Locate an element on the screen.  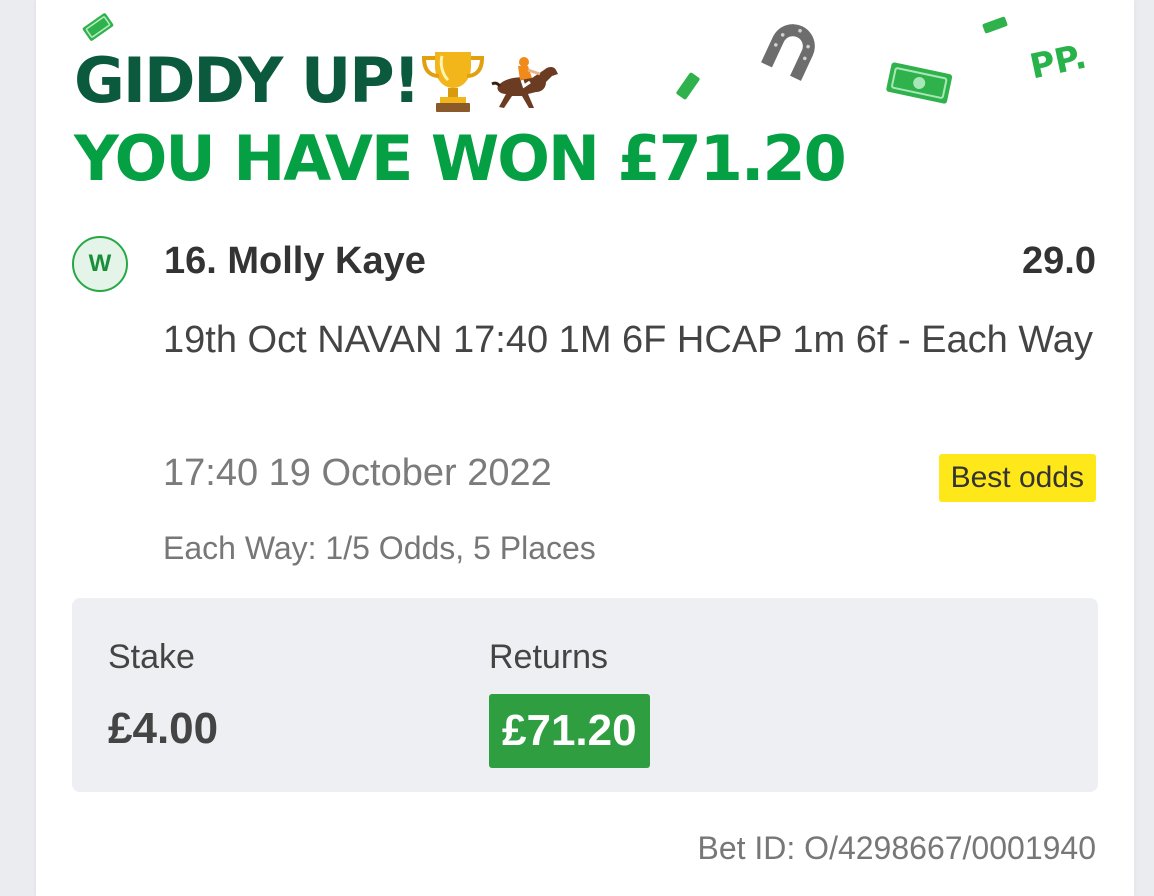
returns-value: £71.20 is located at coordinates (569, 731).